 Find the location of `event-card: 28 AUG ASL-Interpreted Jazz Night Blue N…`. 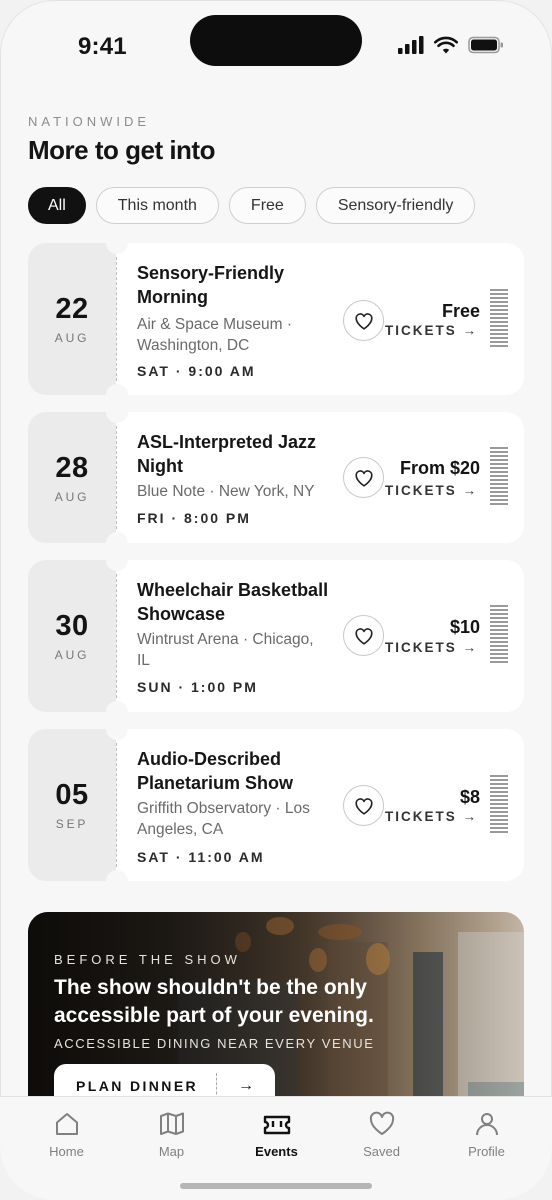

event-card: 28 AUG ASL-Interpreted Jazz Night Blue N… is located at coordinates (276, 477).